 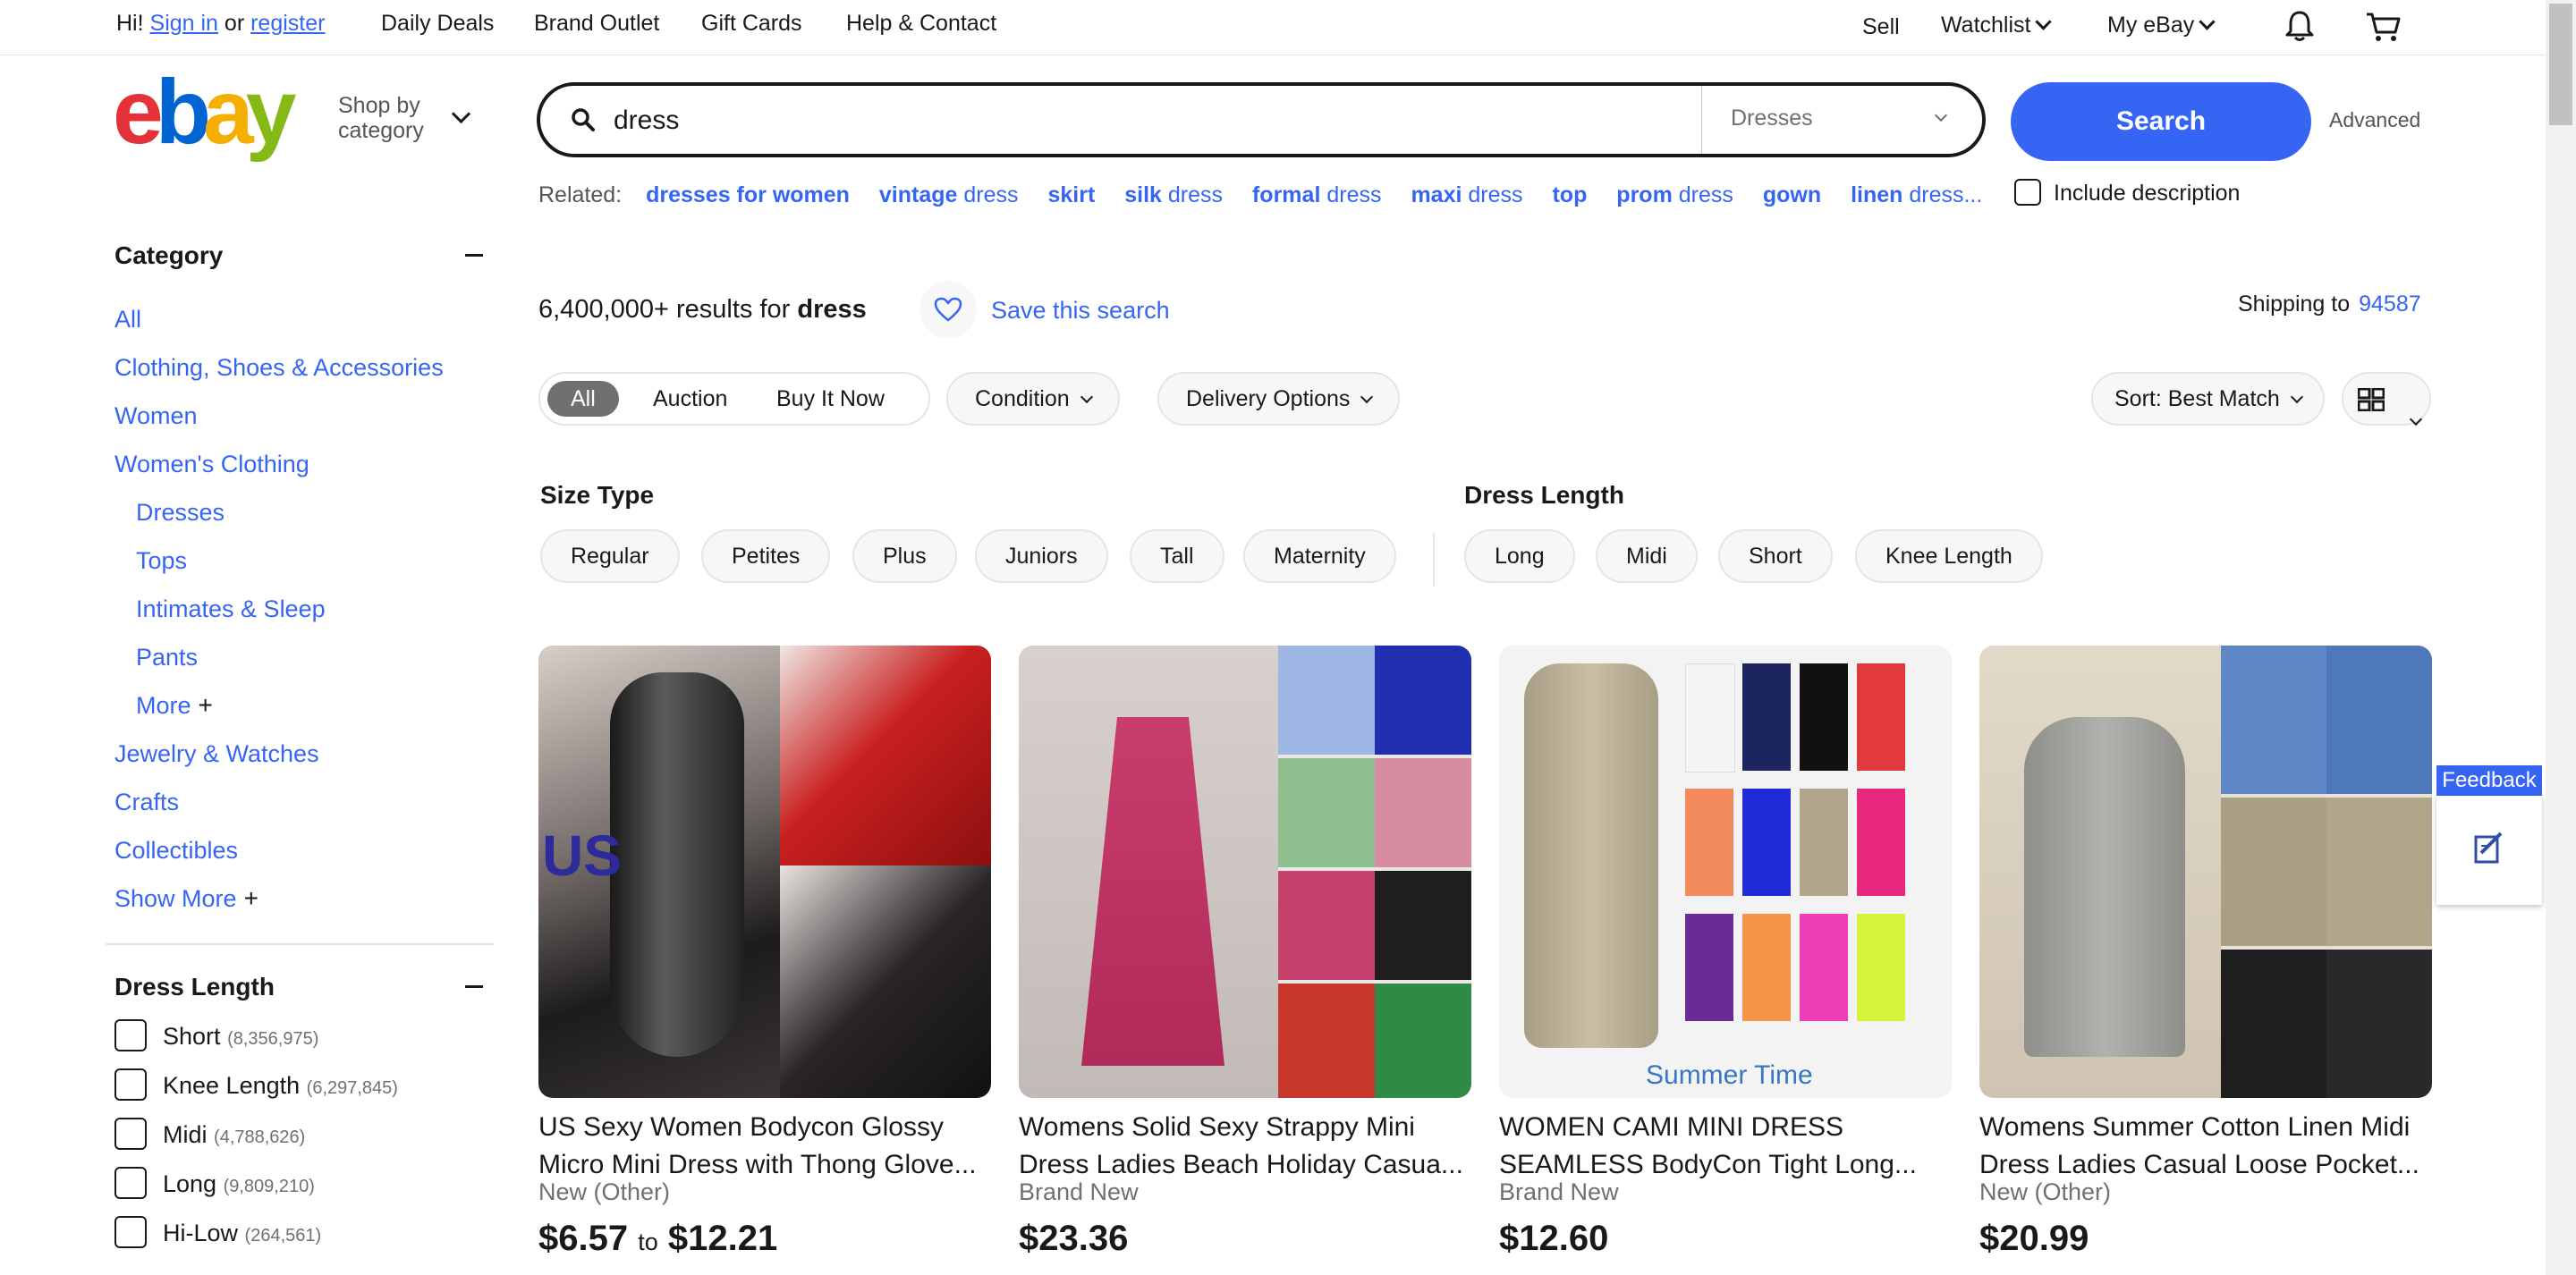 What do you see at coordinates (1949, 556) in the screenshot?
I see `chip-knee-length: Knee Length` at bounding box center [1949, 556].